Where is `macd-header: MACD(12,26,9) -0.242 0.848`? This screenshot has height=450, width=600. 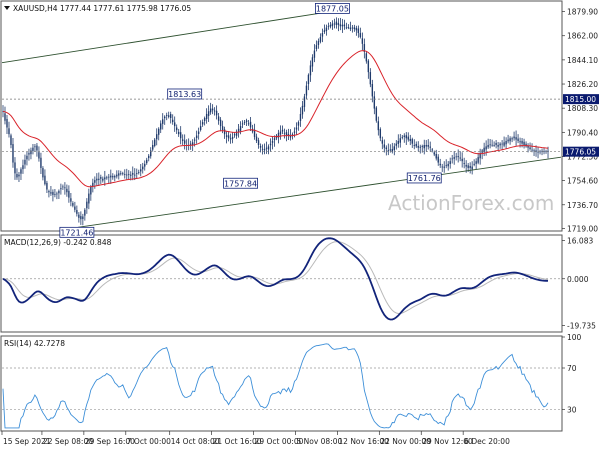 macd-header: MACD(12,26,9) -0.242 0.848 is located at coordinates (58, 242).